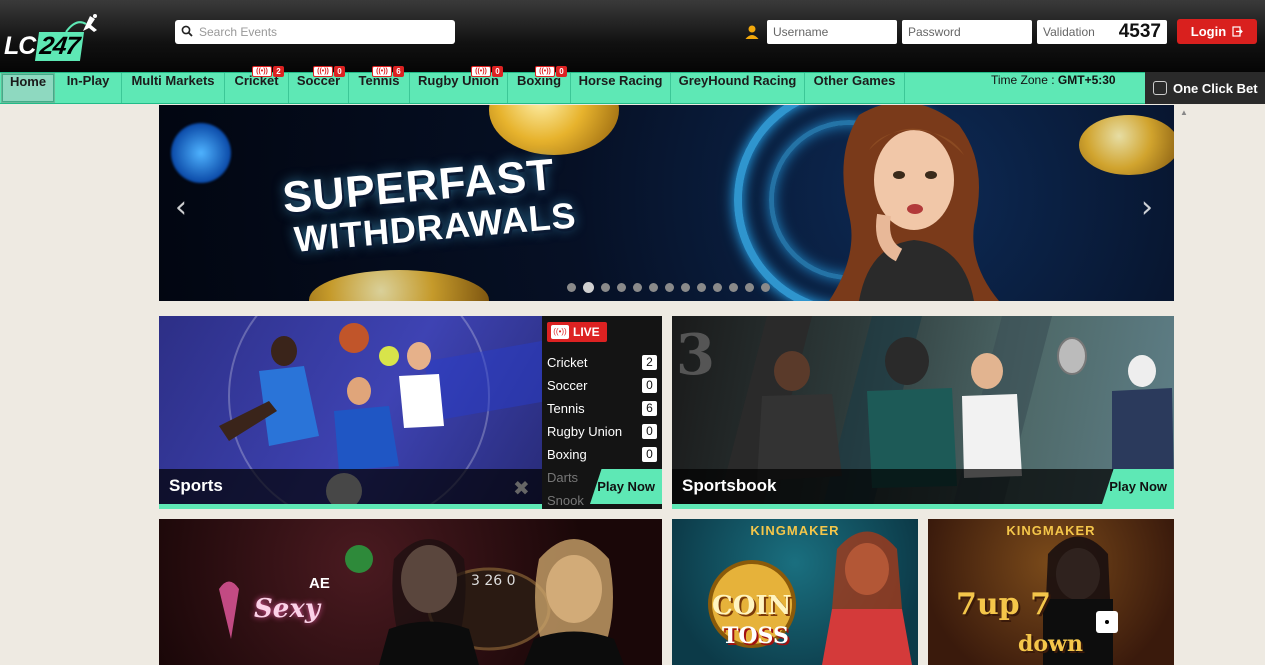 Image resolution: width=1265 pixels, height=665 pixels. Describe the element at coordinates (810, 598) in the screenshot. I see `coin-toss-art-image` at that location.